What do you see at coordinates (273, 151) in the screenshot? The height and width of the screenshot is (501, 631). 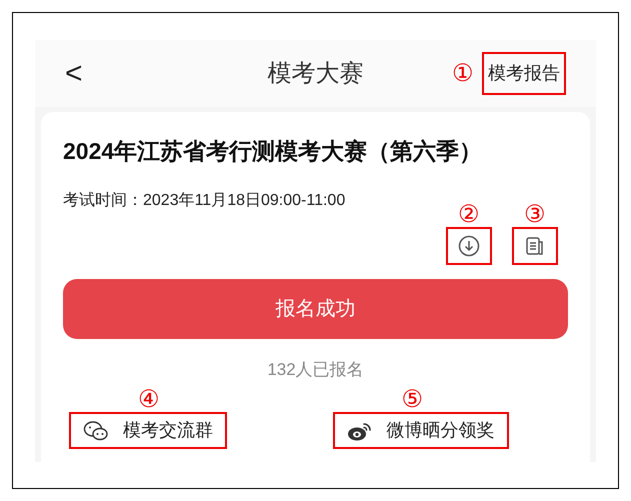 I see `contest-title: 2024年江苏省考行测模考大赛（第六季）` at bounding box center [273, 151].